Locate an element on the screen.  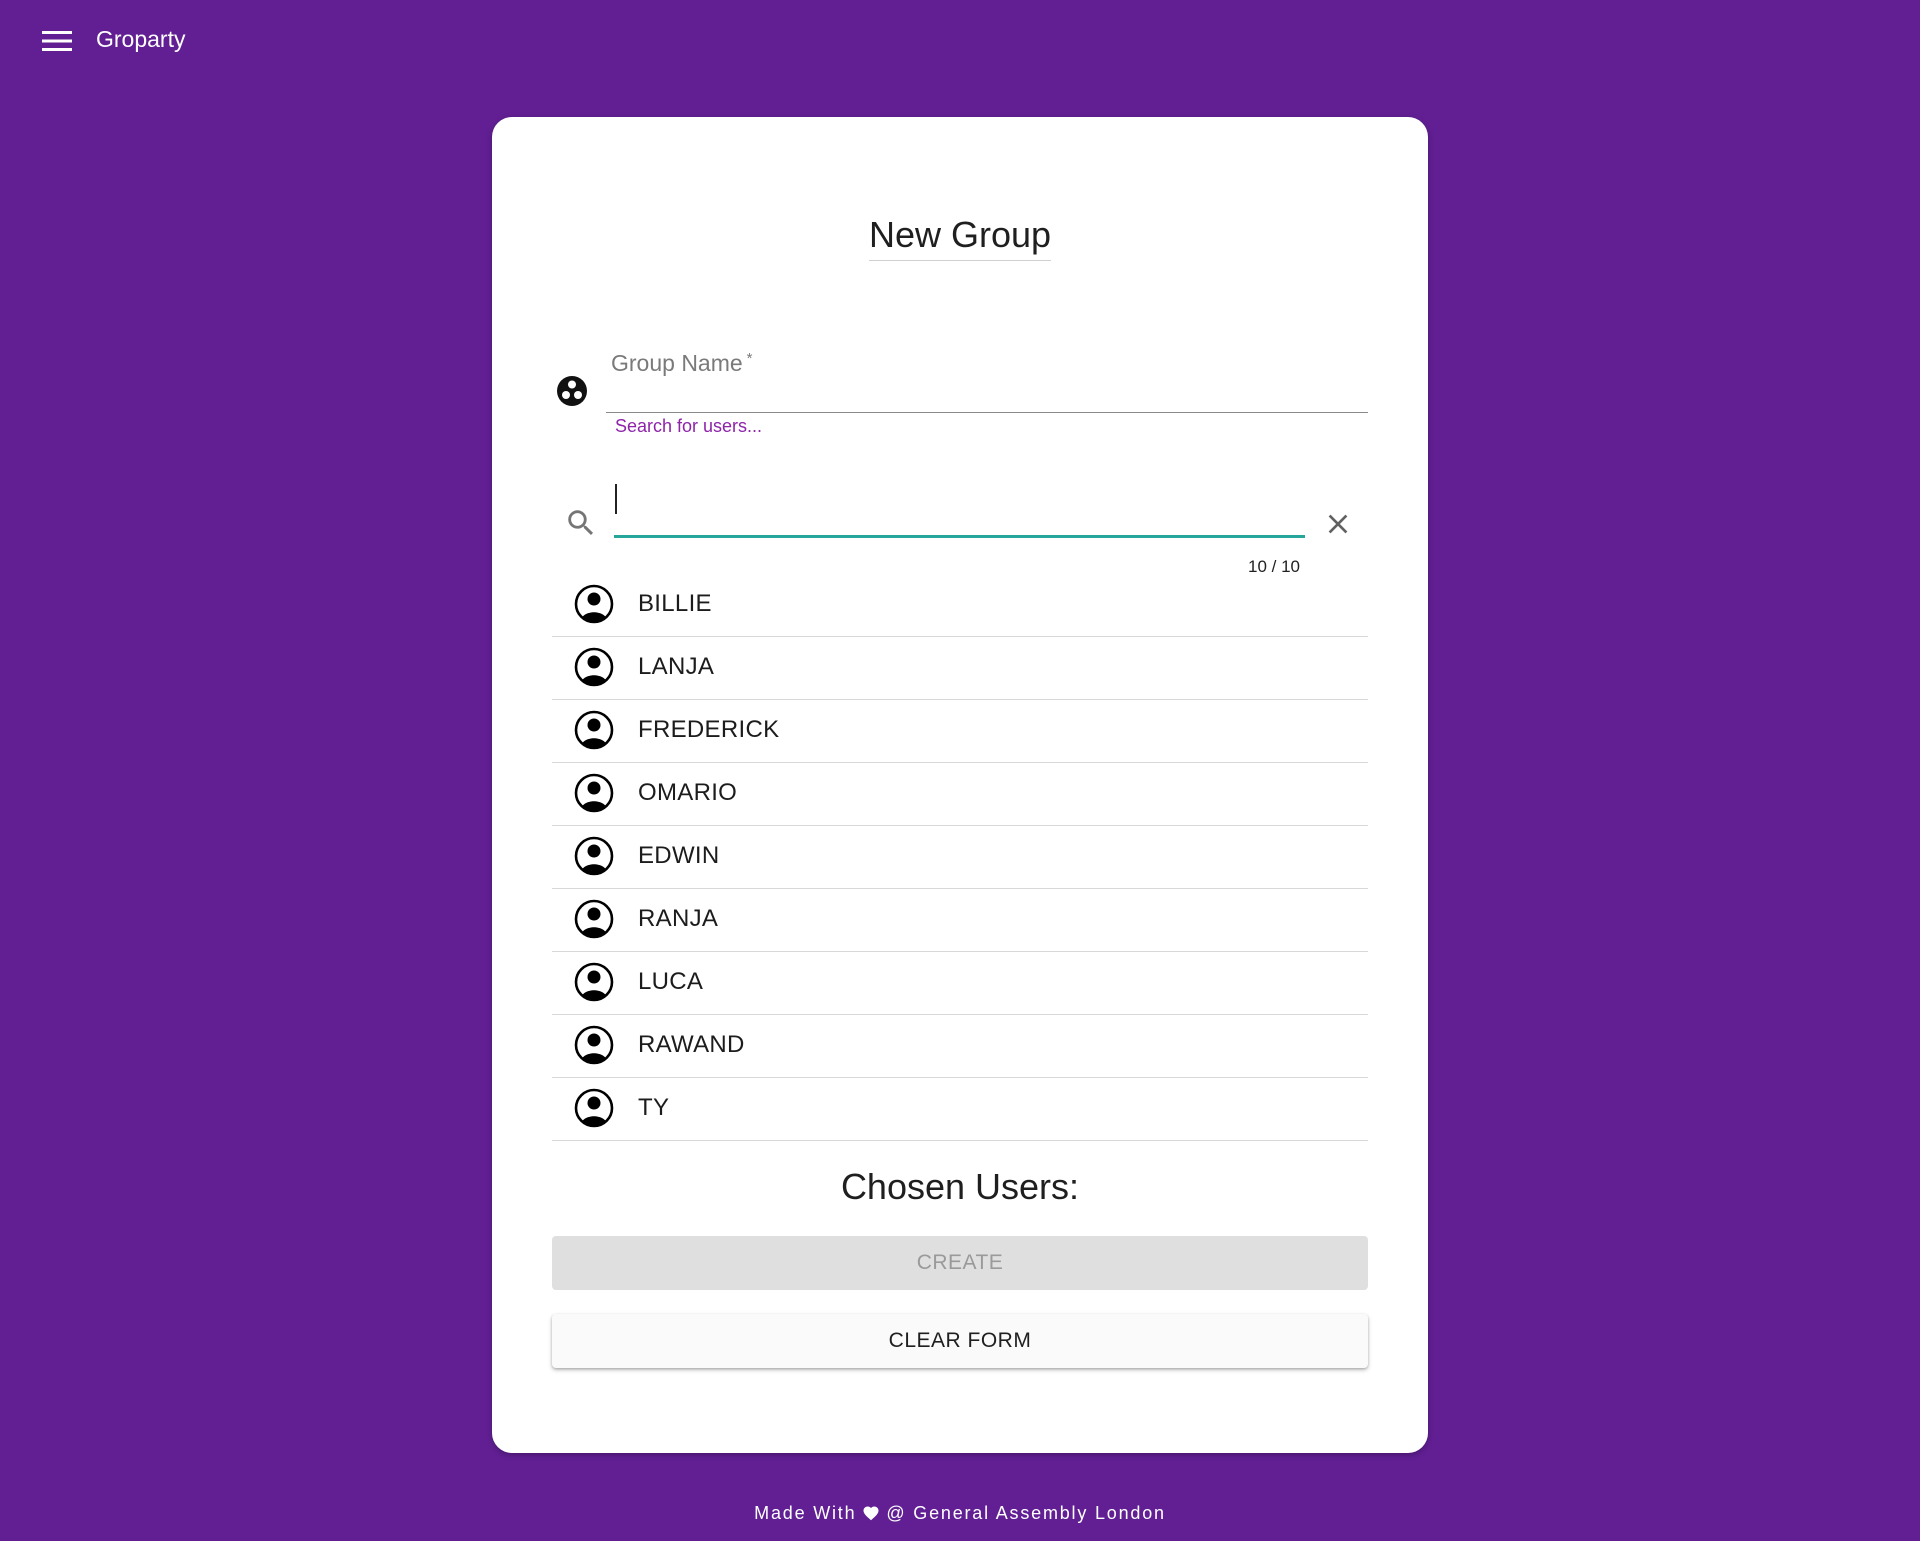
page-title: New Group is located at coordinates (960, 237).